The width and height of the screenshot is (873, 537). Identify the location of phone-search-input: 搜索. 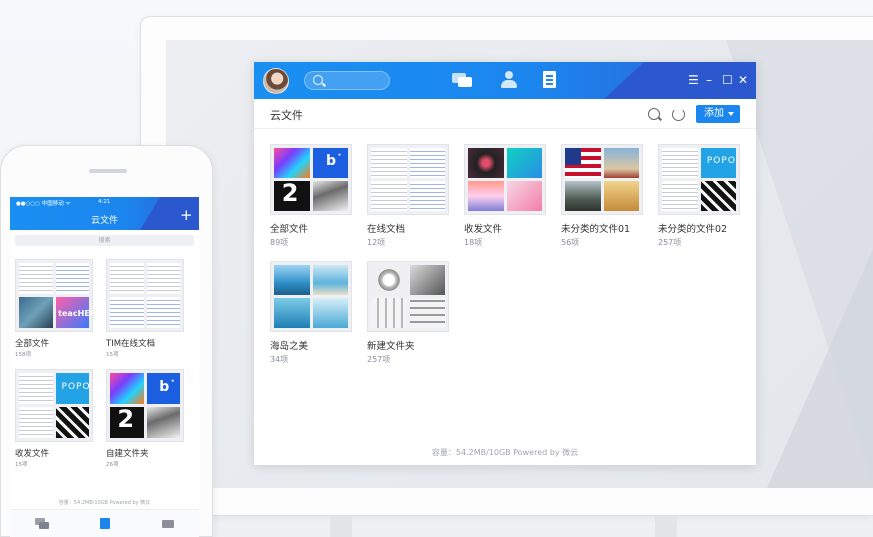
(104, 240).